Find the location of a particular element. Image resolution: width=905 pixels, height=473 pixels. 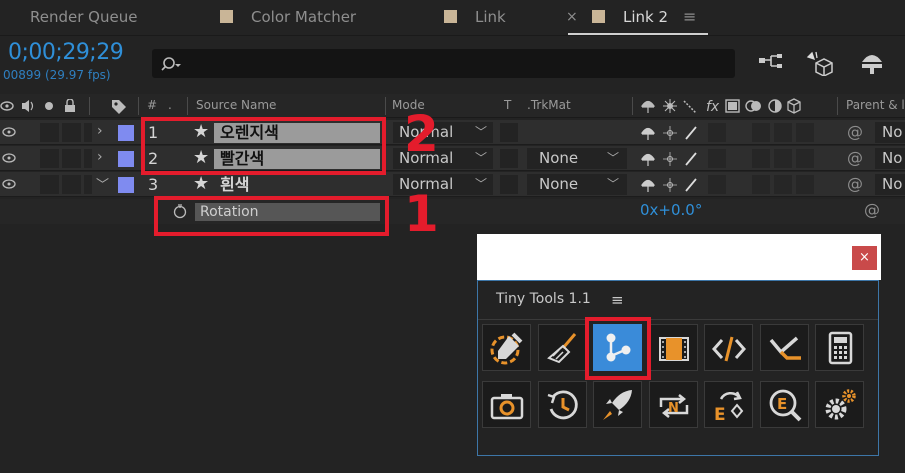

broom-tool-button is located at coordinates (562, 347).